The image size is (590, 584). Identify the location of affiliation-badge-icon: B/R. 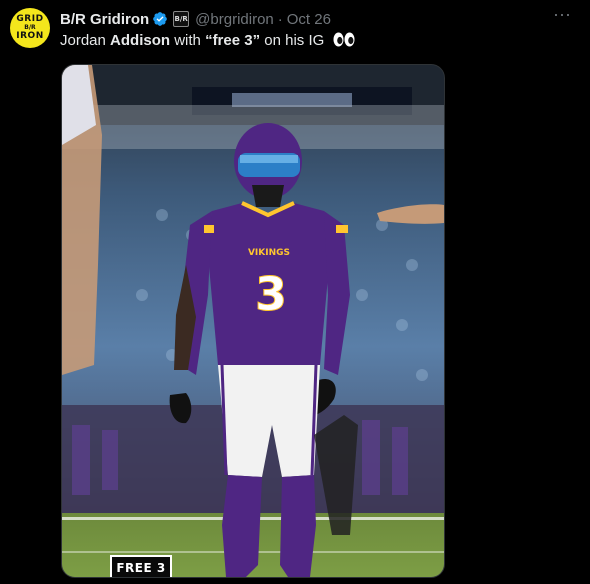
(181, 19).